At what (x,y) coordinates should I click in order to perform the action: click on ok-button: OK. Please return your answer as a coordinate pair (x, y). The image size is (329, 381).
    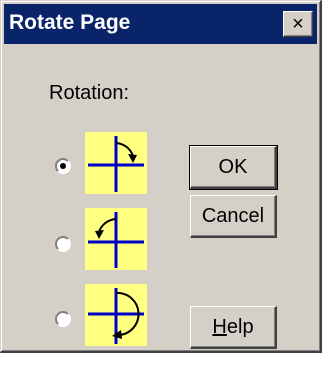
    Looking at the image, I should click on (233, 167).